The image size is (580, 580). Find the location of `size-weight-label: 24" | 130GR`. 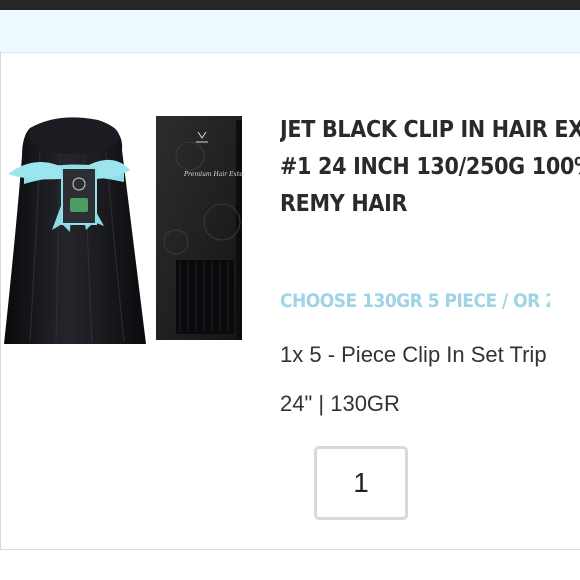

size-weight-label: 24" | 130GR is located at coordinates (340, 403).